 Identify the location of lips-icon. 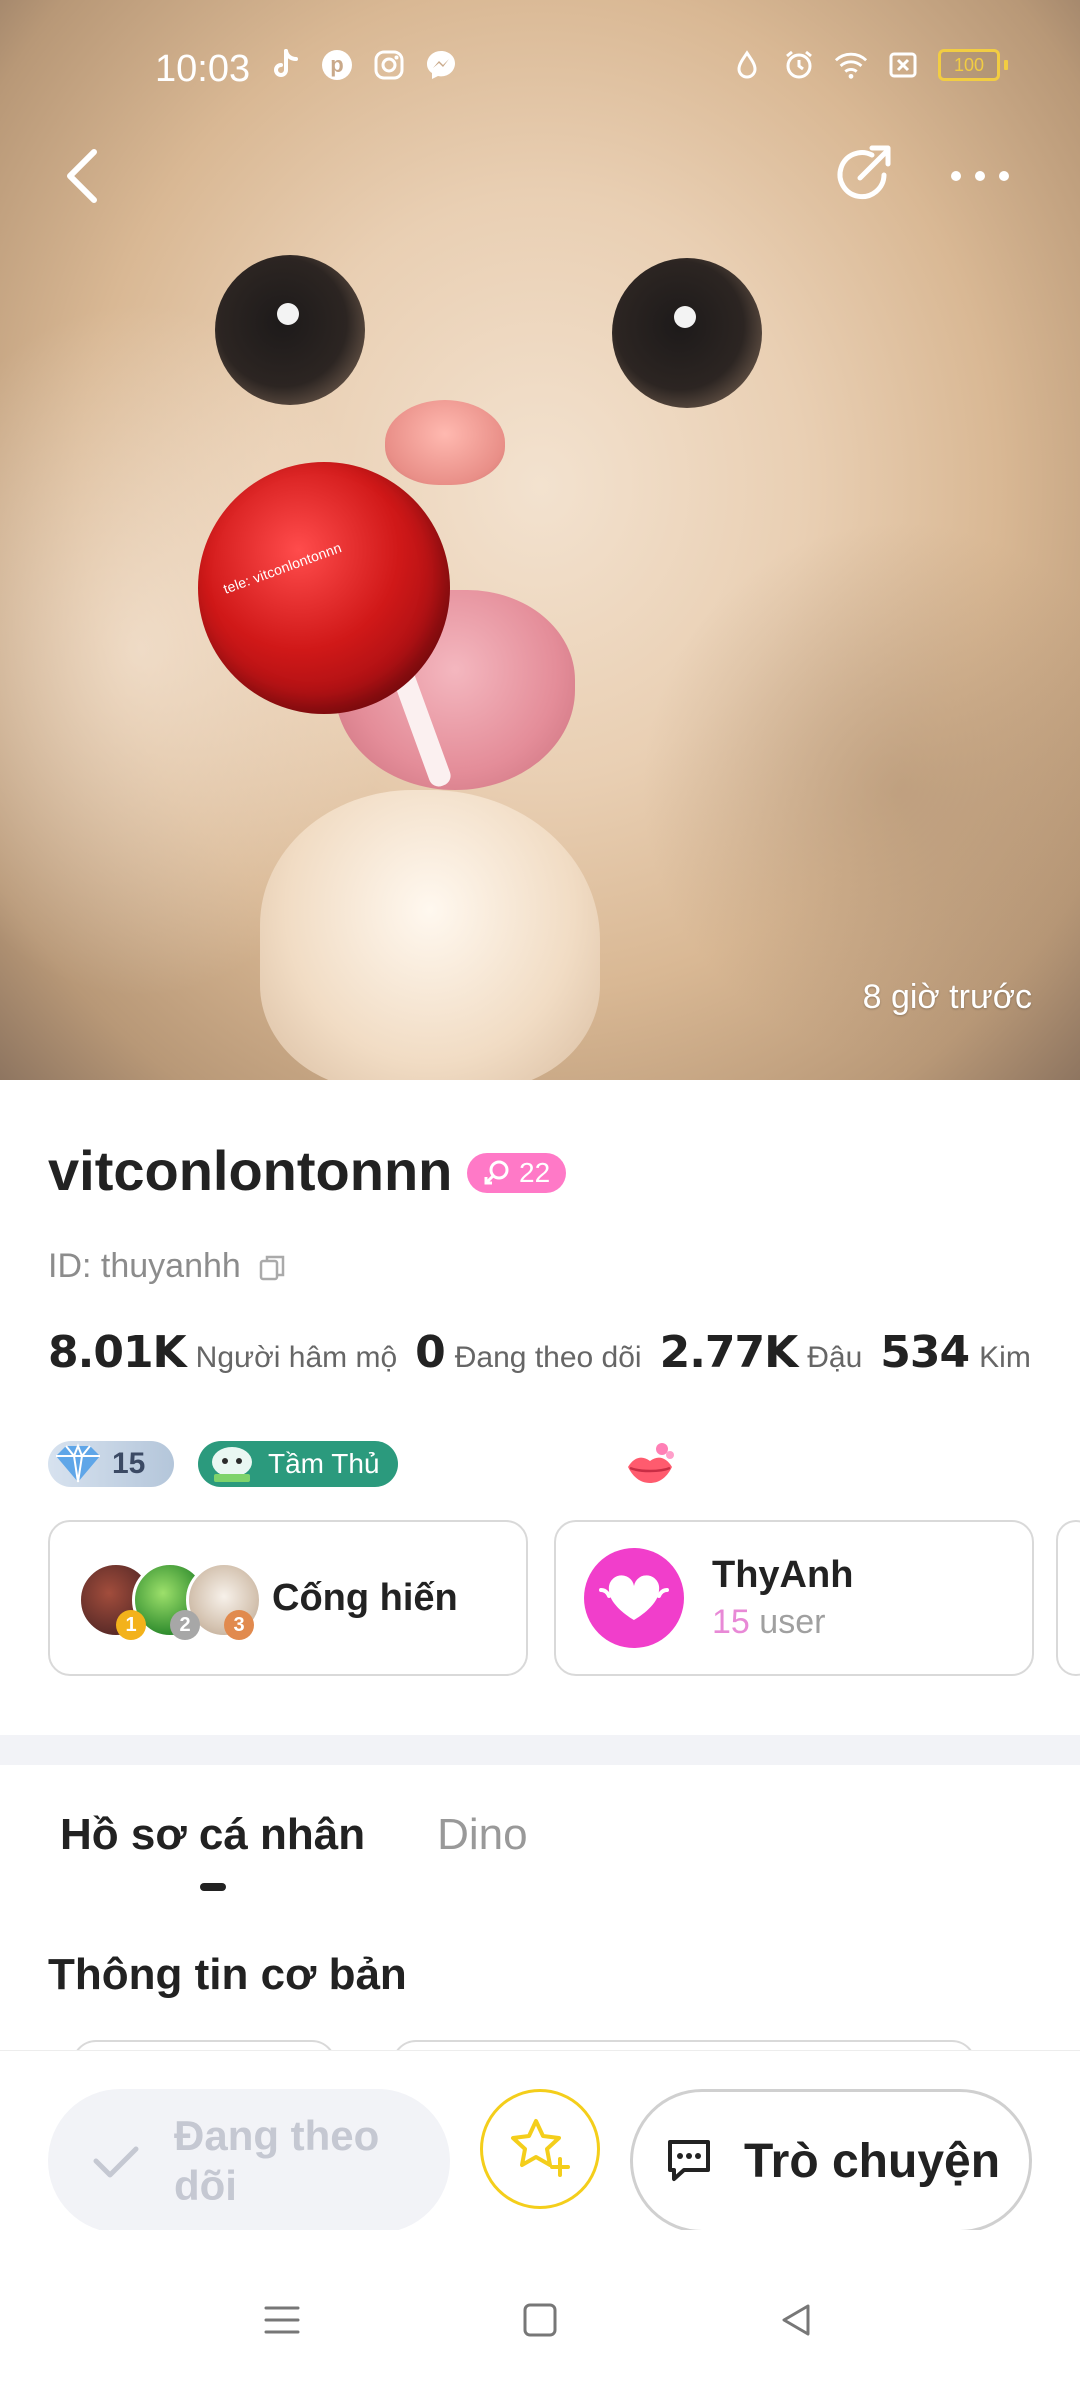
(650, 1465).